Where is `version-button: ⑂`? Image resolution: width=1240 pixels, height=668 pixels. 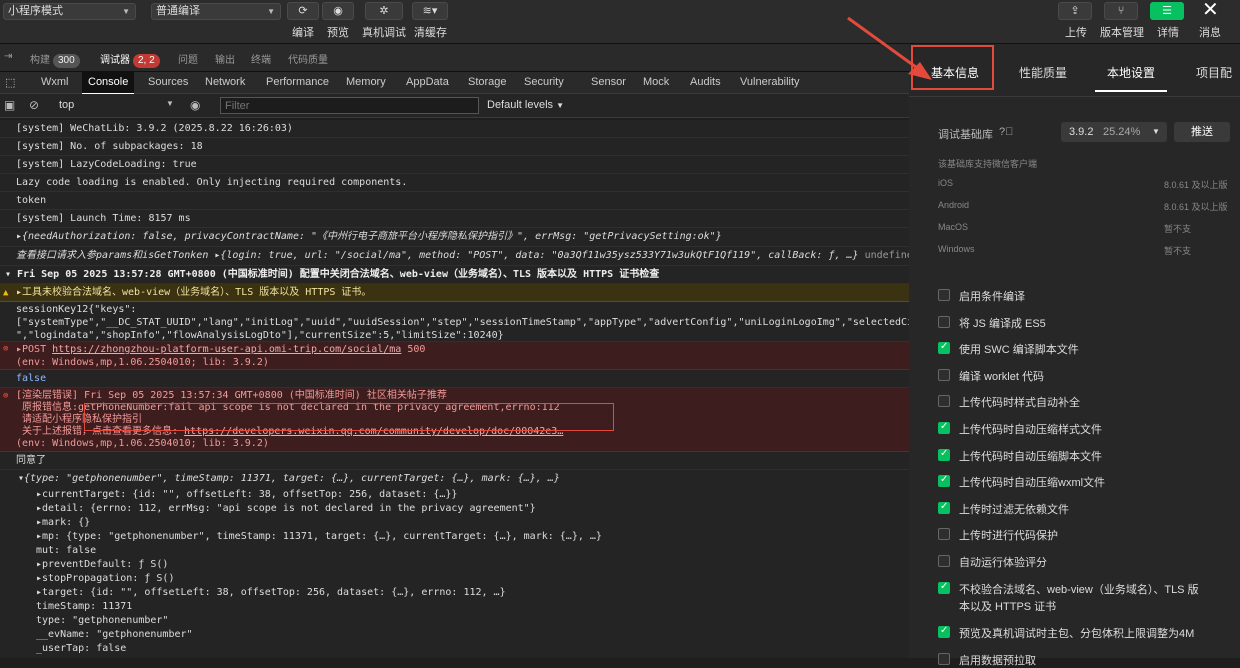 version-button: ⑂ is located at coordinates (1121, 11).